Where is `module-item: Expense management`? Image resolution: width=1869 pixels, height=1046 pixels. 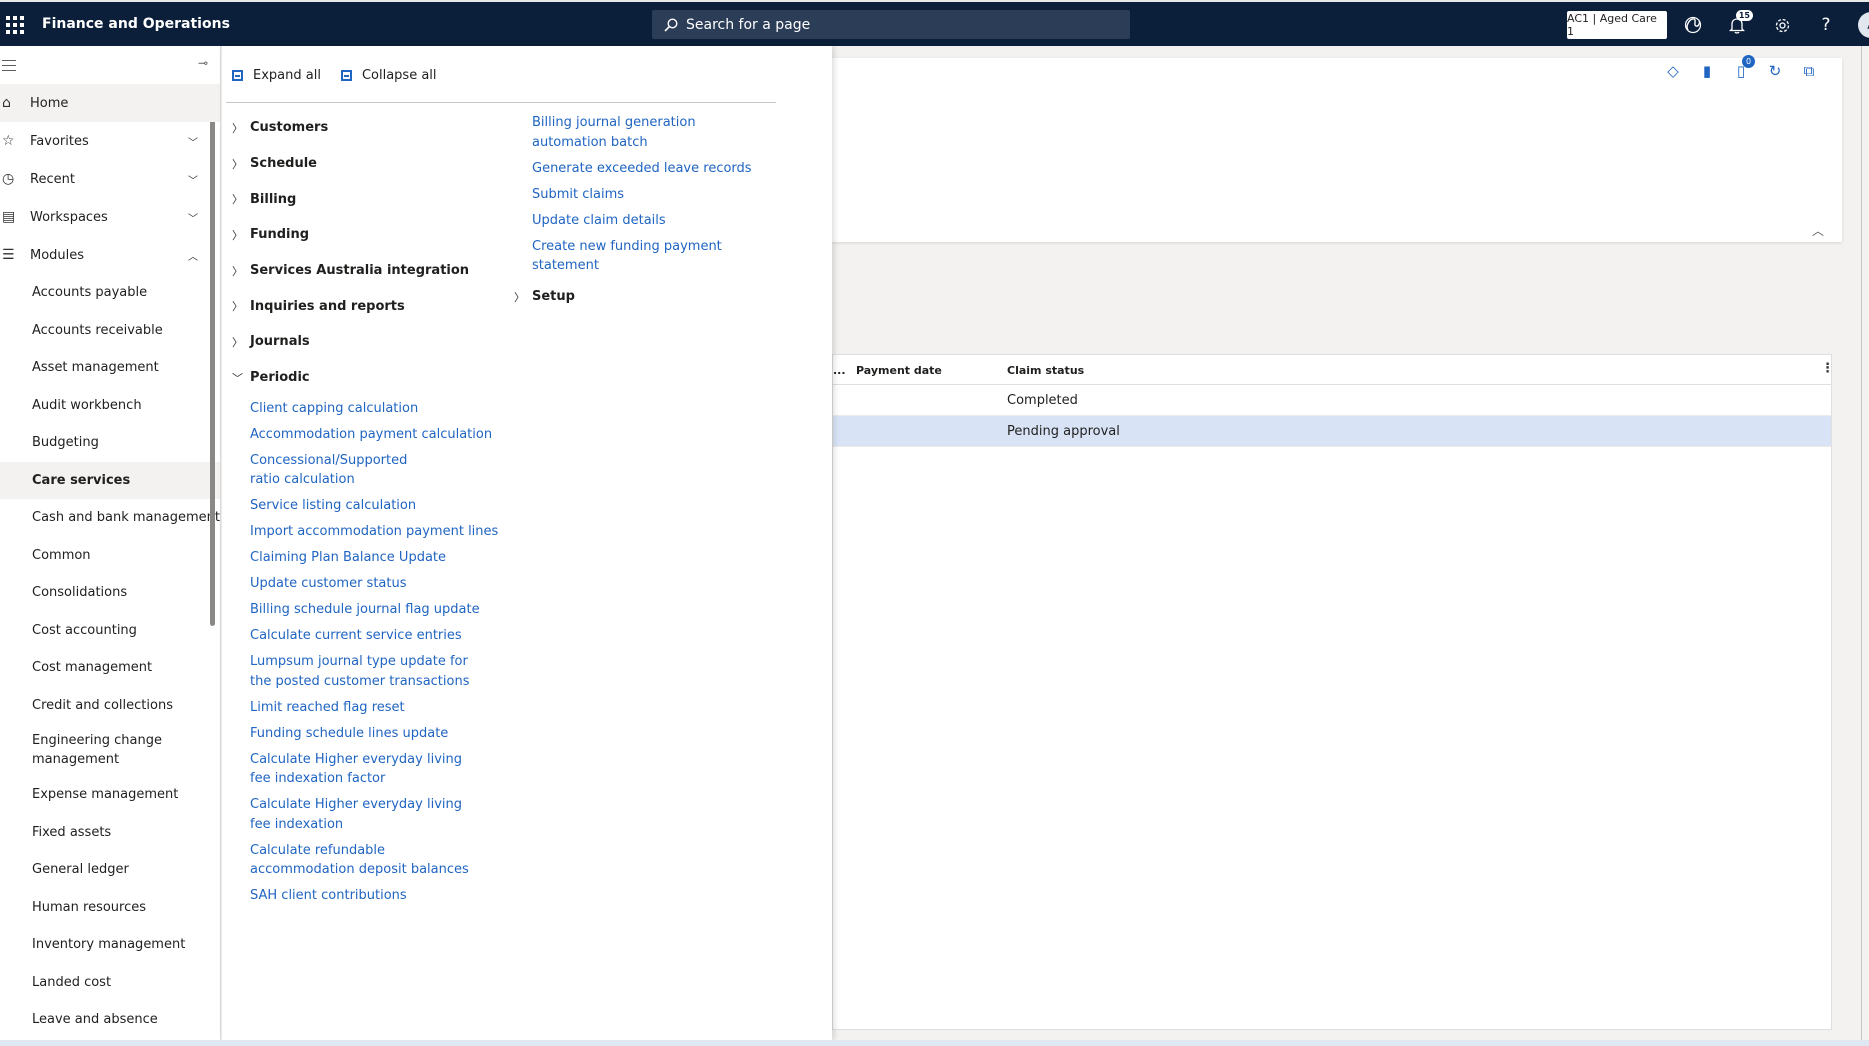
module-item: Expense management is located at coordinates (110, 795).